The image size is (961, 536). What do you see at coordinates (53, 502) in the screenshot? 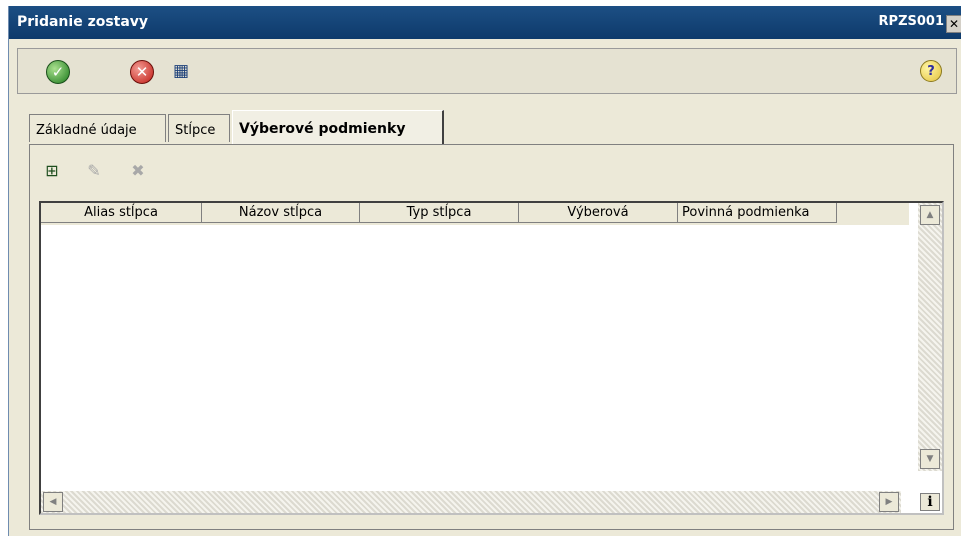
I see `scroll-left-icon: ◀` at bounding box center [53, 502].